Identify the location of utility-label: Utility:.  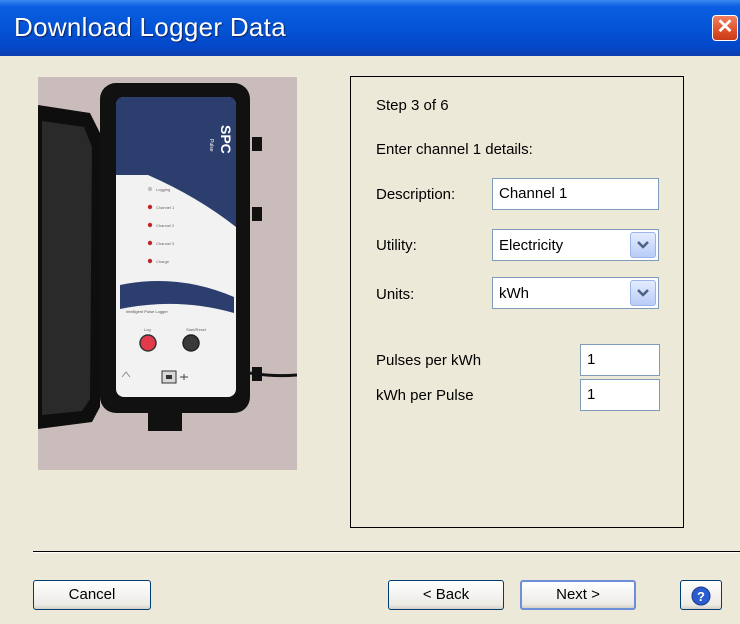
(396, 245).